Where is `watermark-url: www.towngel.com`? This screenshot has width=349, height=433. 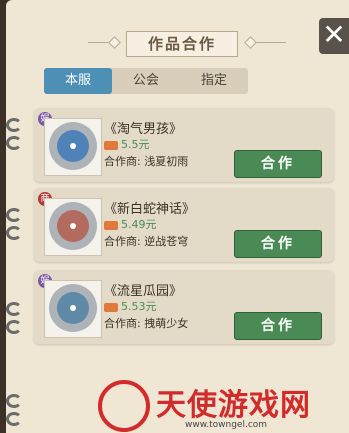
watermark-url: www.towngel.com is located at coordinates (226, 425).